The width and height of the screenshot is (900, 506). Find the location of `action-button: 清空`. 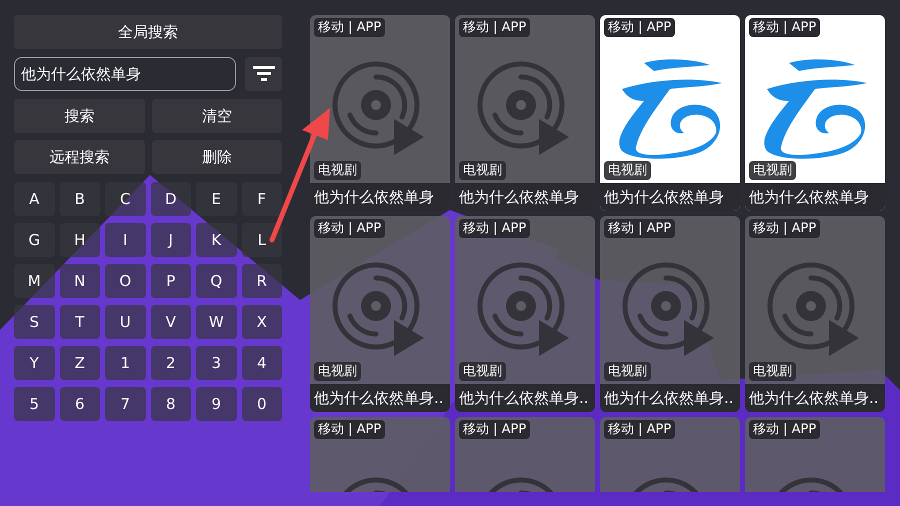

action-button: 清空 is located at coordinates (217, 116).